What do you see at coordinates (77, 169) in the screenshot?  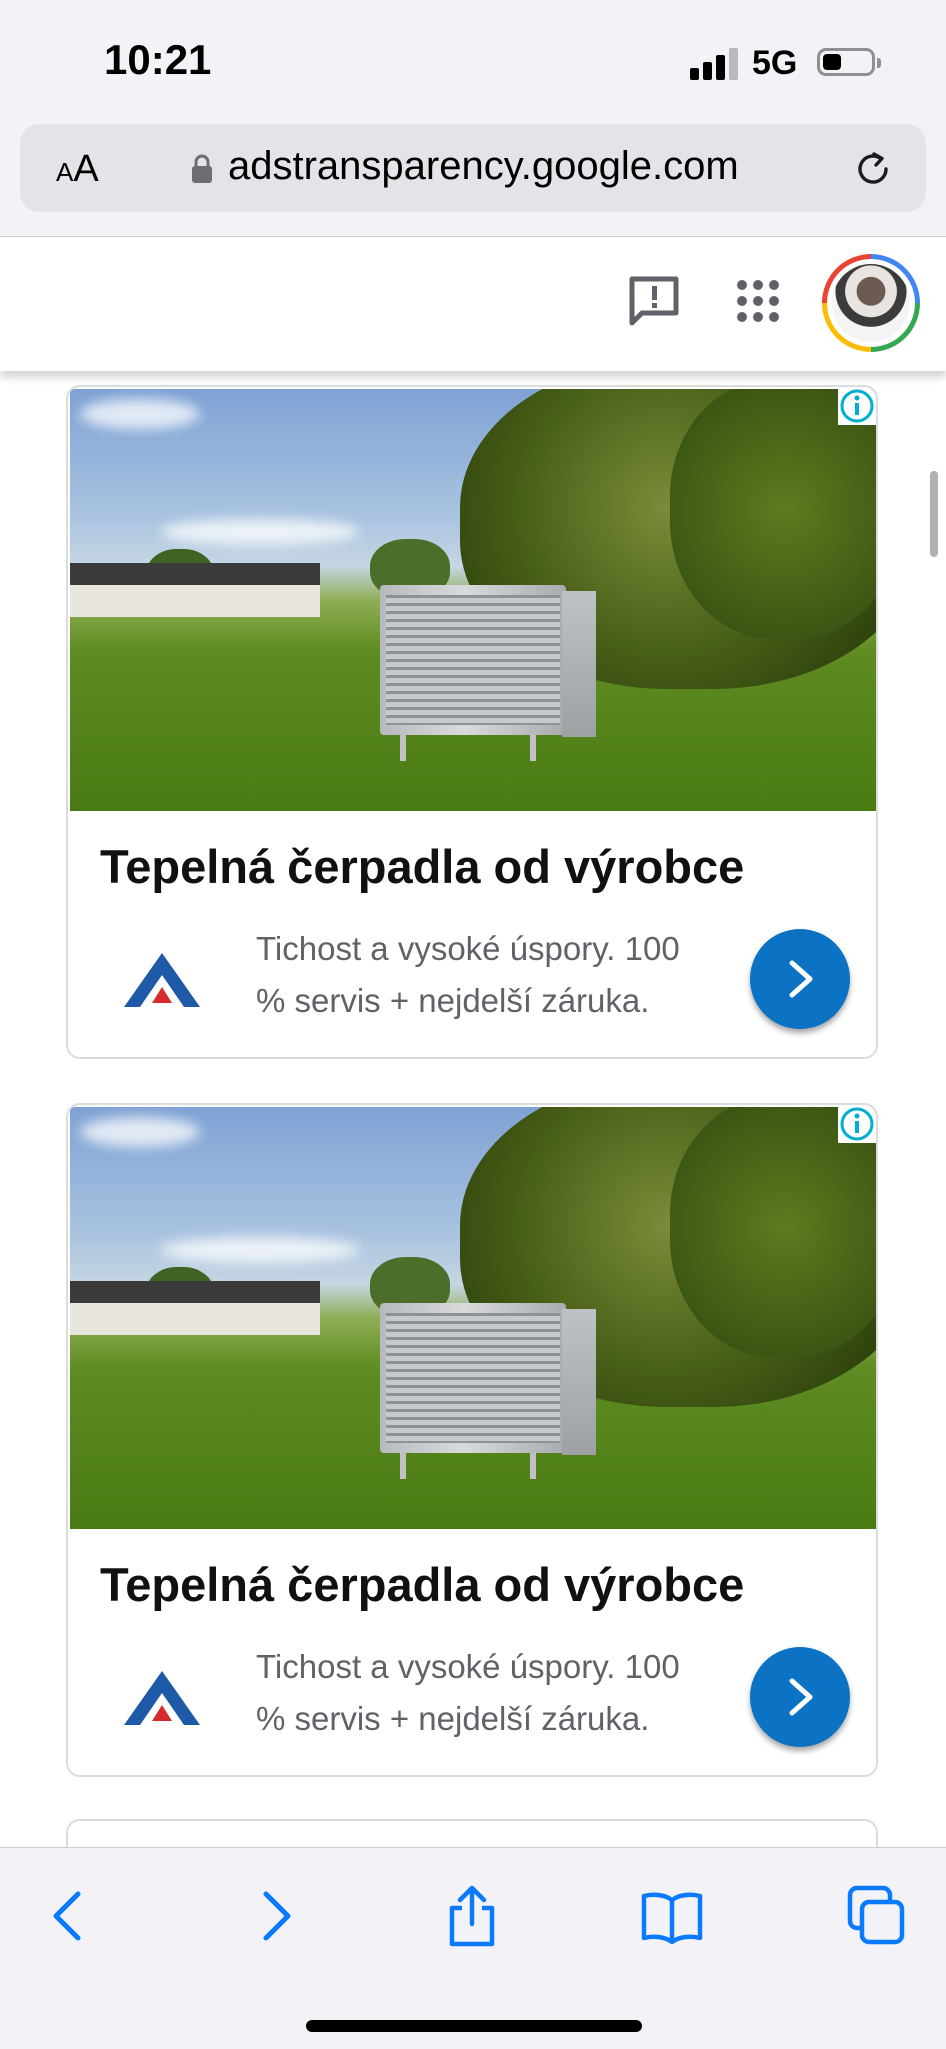 I see `text-size-button: AA` at bounding box center [77, 169].